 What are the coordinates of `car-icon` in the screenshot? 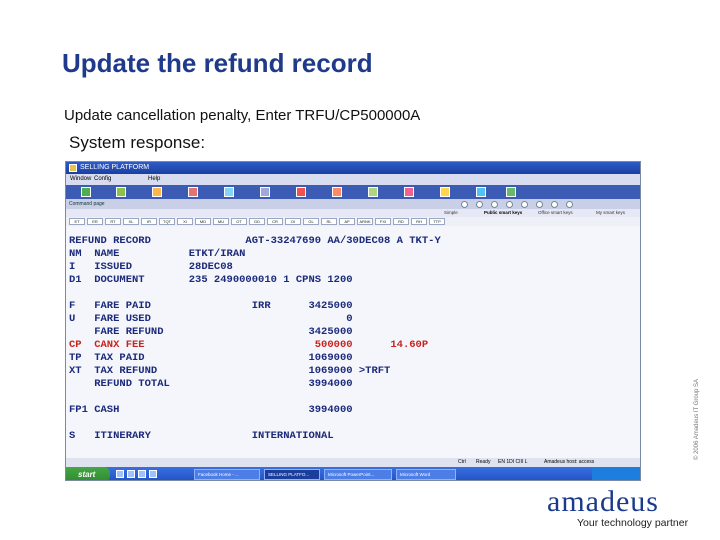 It's located at (265, 192).